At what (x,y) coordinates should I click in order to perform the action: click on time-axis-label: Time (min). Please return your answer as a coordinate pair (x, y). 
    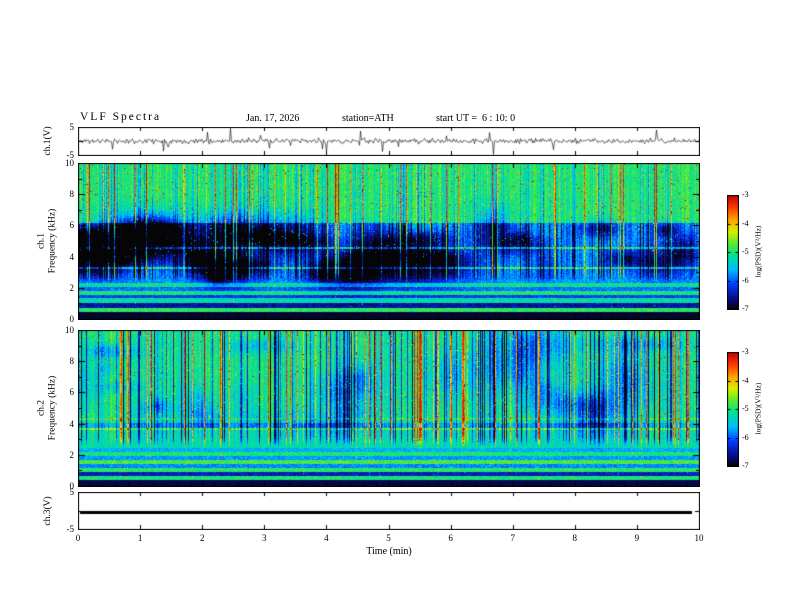
    Looking at the image, I should click on (389, 551).